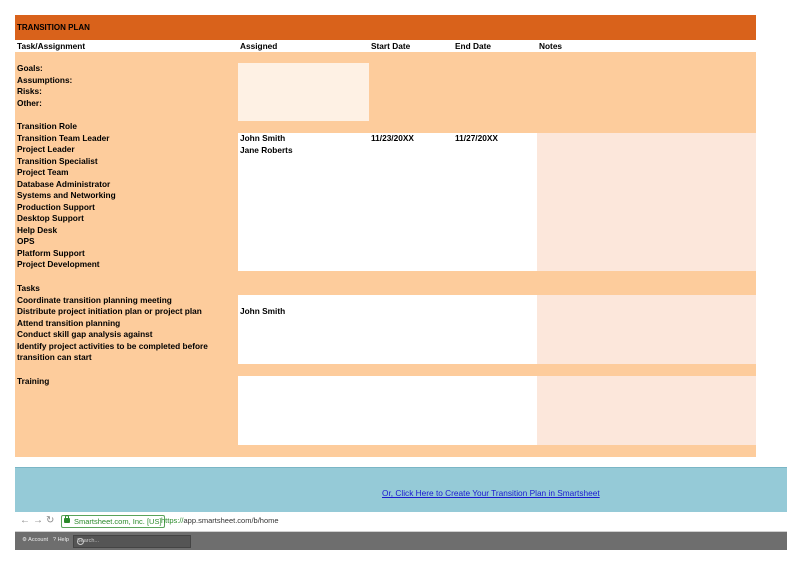 The width and height of the screenshot is (800, 567). I want to click on forward-arrow-icon: →, so click(38, 520).